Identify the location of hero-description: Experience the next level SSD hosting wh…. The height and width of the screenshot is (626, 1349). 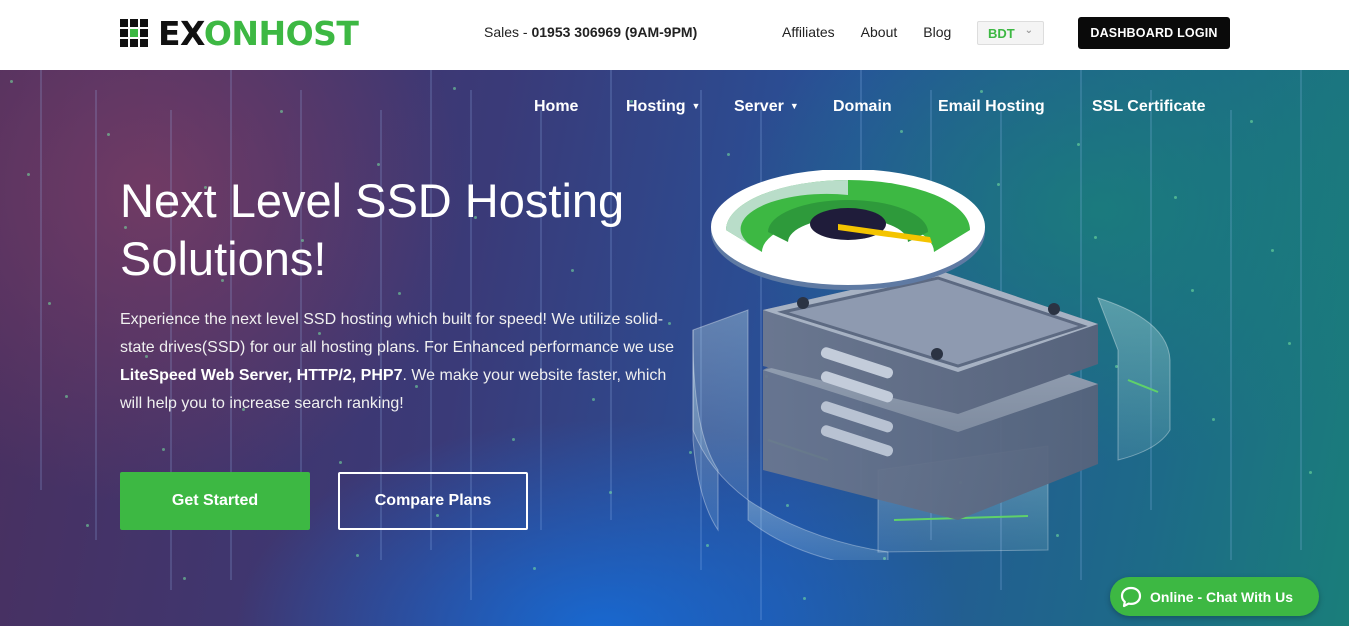
(400, 362).